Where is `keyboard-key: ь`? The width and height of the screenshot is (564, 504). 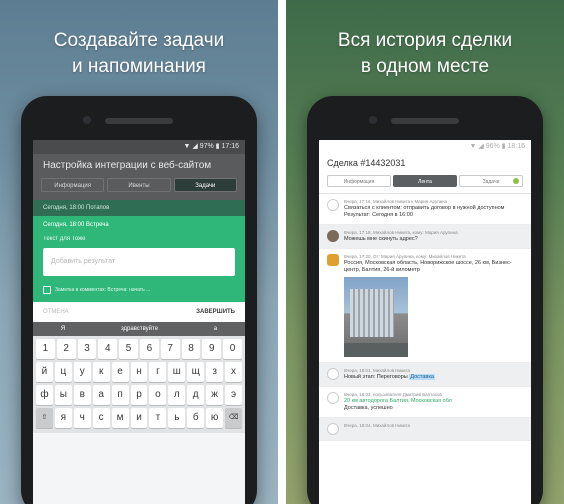
keyboard-key: ь is located at coordinates (177, 418).